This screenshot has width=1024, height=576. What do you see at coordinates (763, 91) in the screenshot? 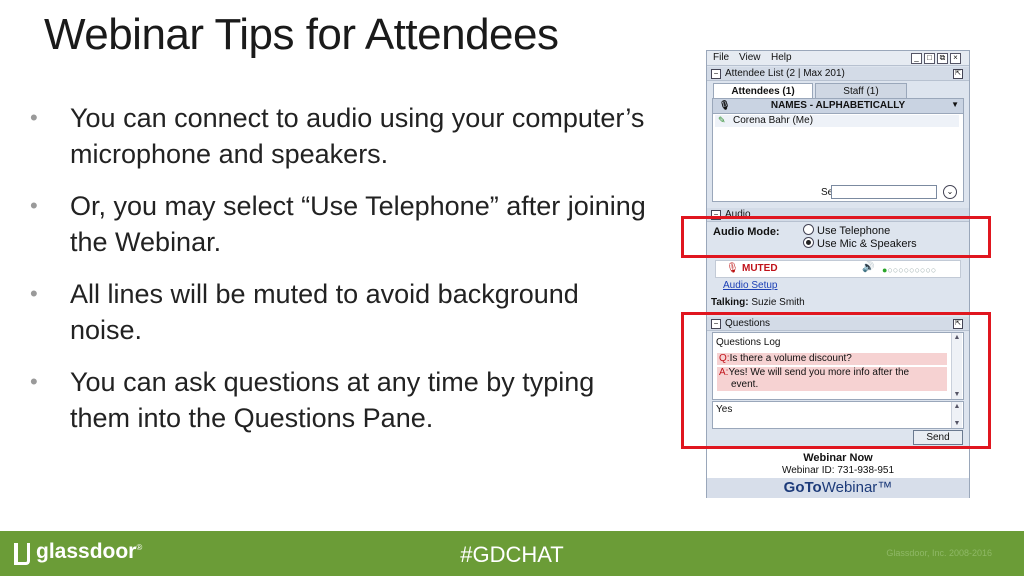
I see `tab-attendees: Attendees (1)` at bounding box center [763, 91].